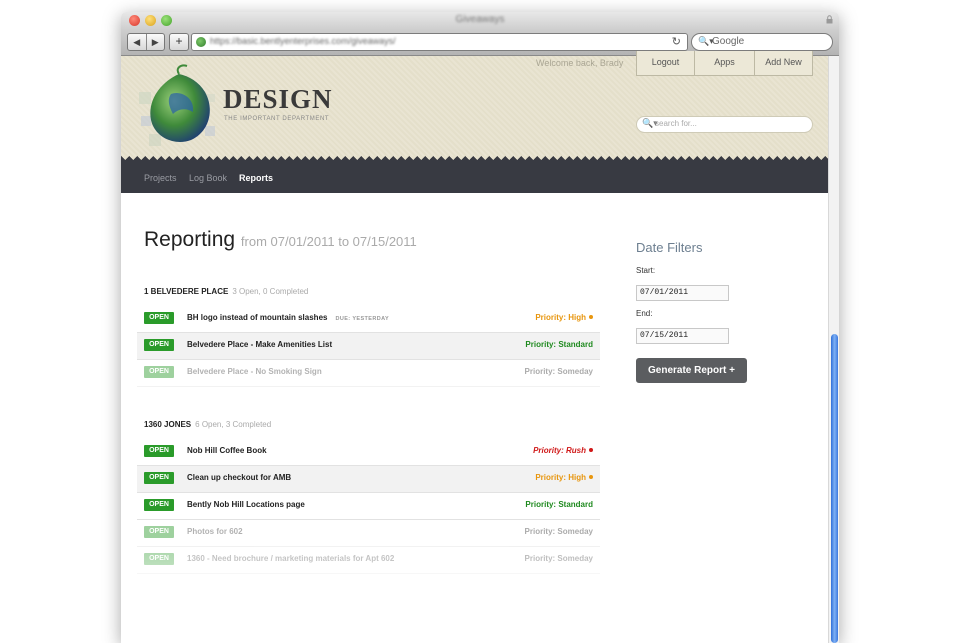 Image resolution: width=960 pixels, height=643 pixels. Describe the element at coordinates (254, 371) in the screenshot. I see `task-title: Belvedere Place - No Smoking Sign` at that location.